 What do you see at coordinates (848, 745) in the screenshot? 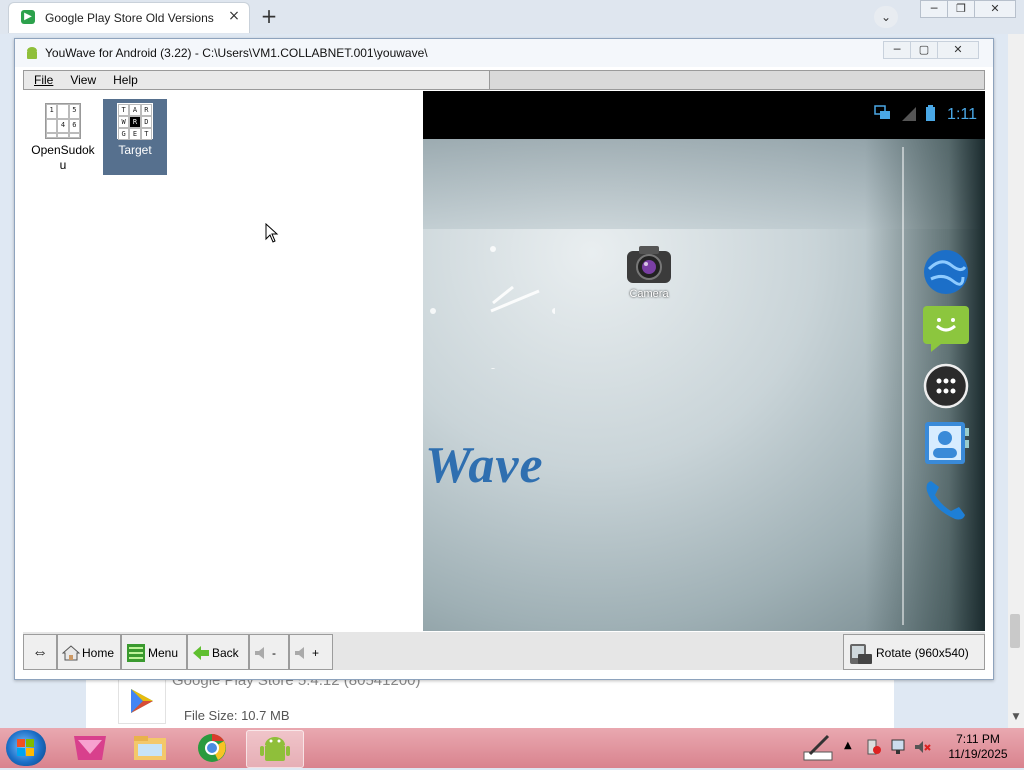
I see `show-hidden-icons-icon: ▲` at bounding box center [848, 745].